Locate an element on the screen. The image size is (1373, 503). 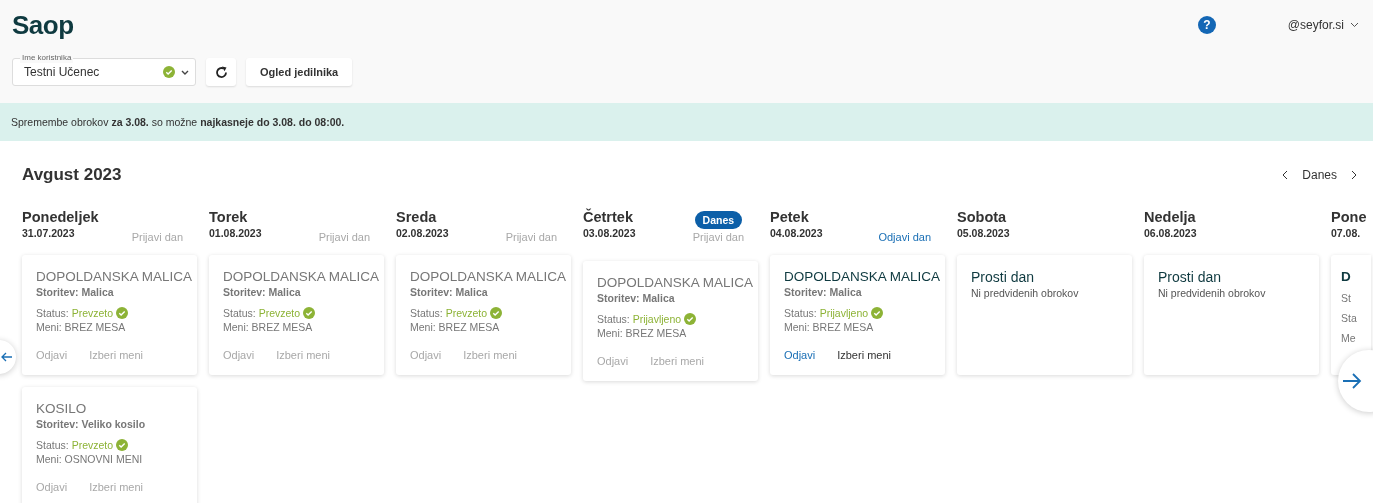
day-date: 01.08.2023 is located at coordinates (235, 233).